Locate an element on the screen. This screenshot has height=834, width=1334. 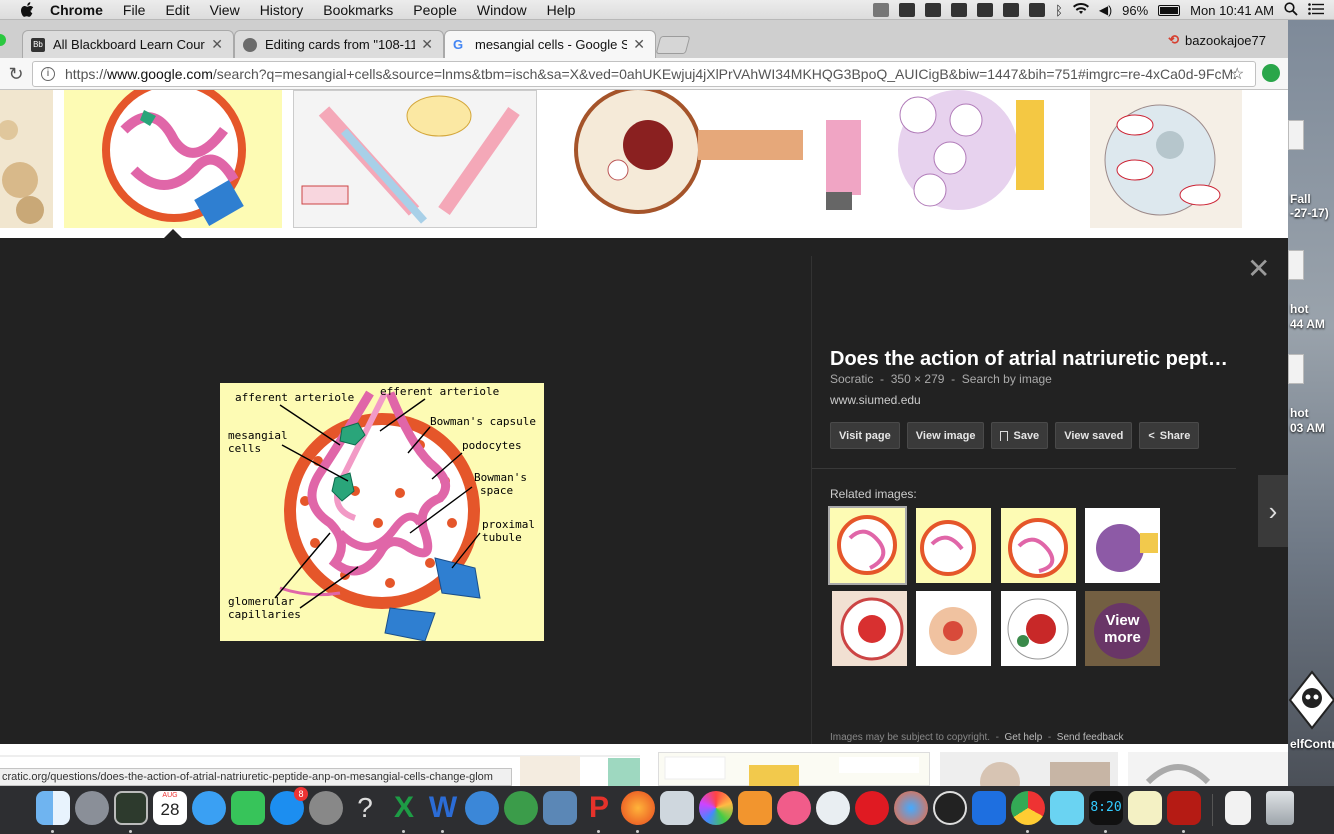
word-icon: W is located at coordinates (443, 808).